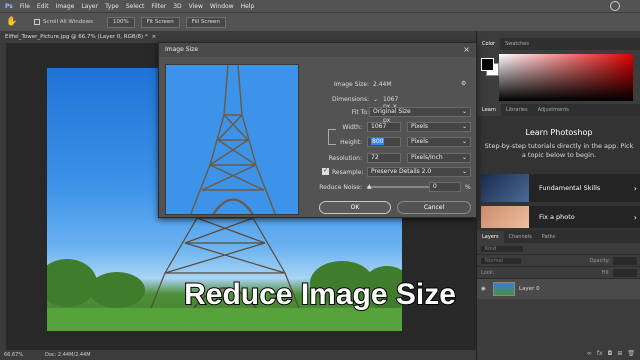  I want to click on menu-window: Window, so click(222, 6).